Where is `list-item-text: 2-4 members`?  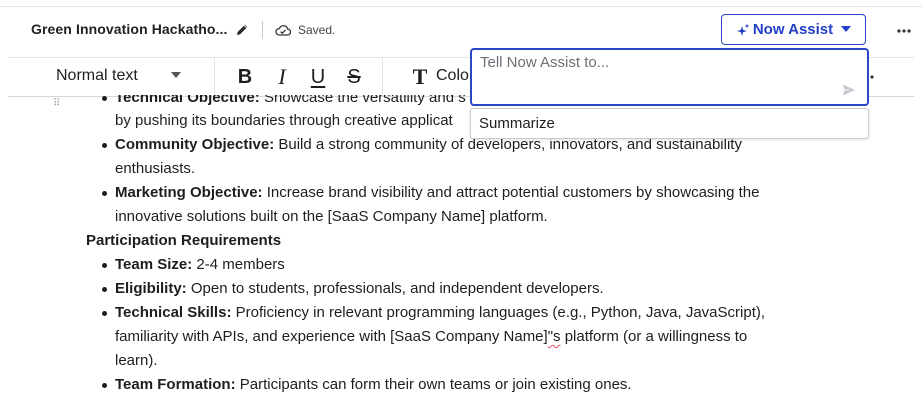 list-item-text: 2-4 members is located at coordinates (238, 264).